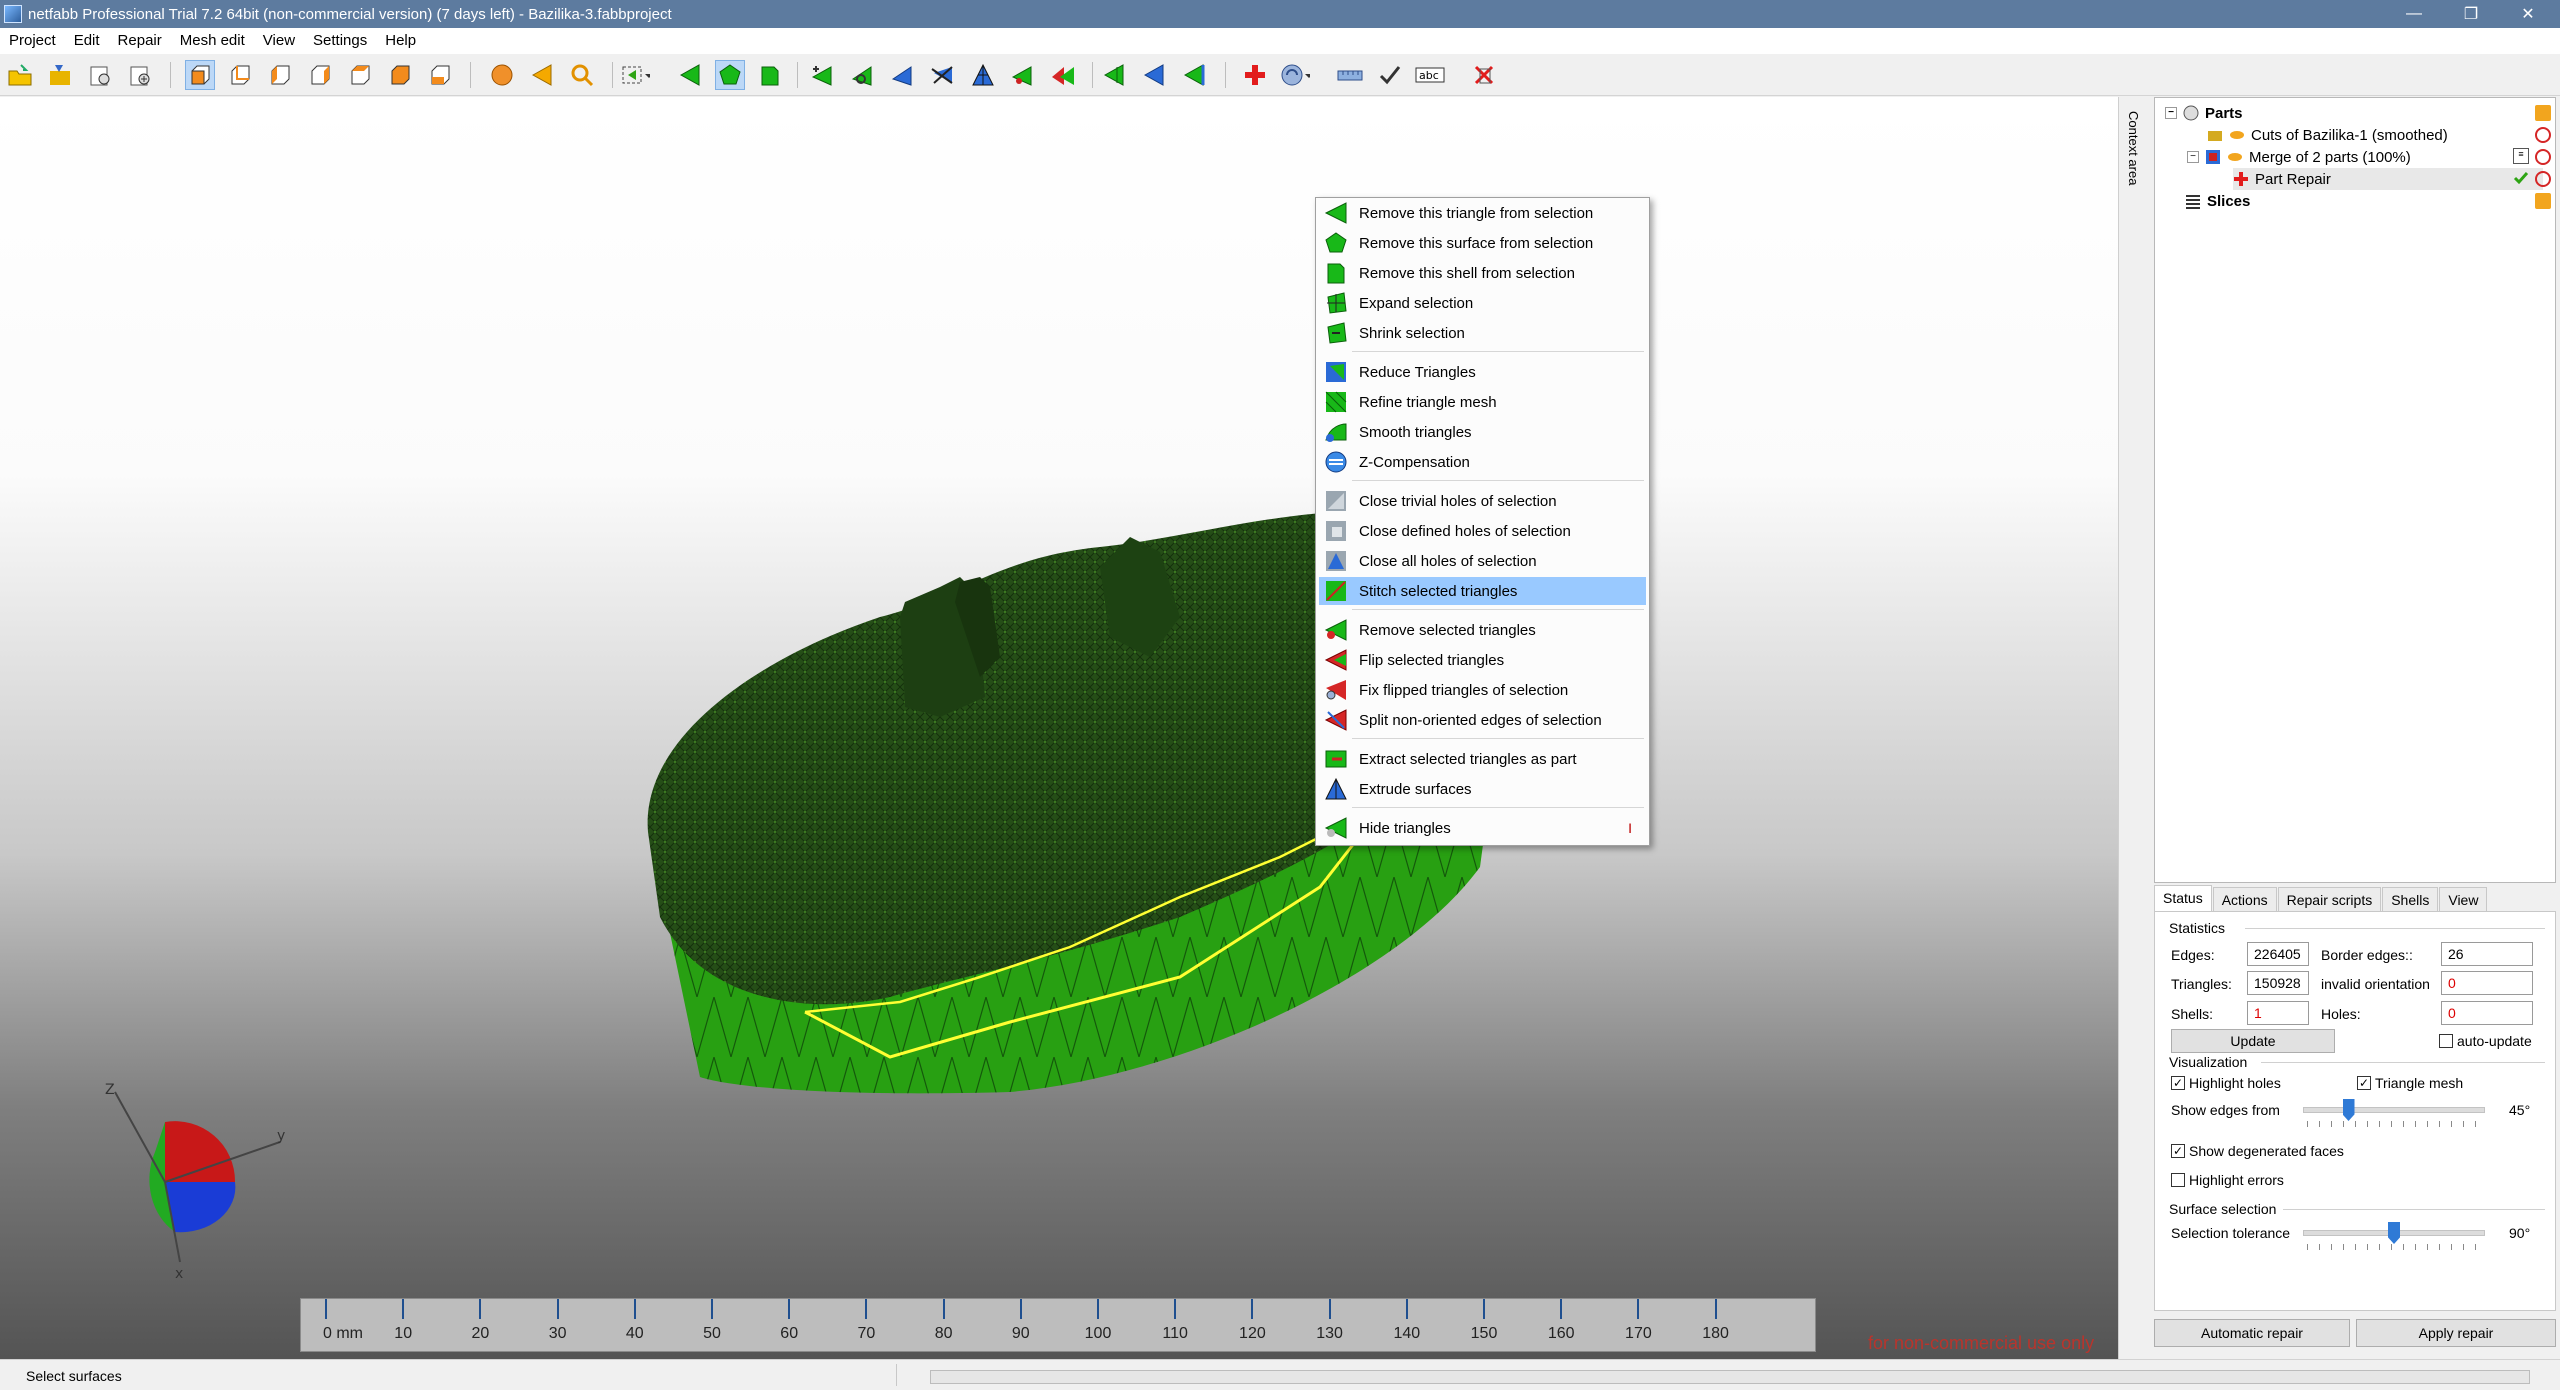 The height and width of the screenshot is (1390, 2560). I want to click on view-front-icon, so click(200, 75).